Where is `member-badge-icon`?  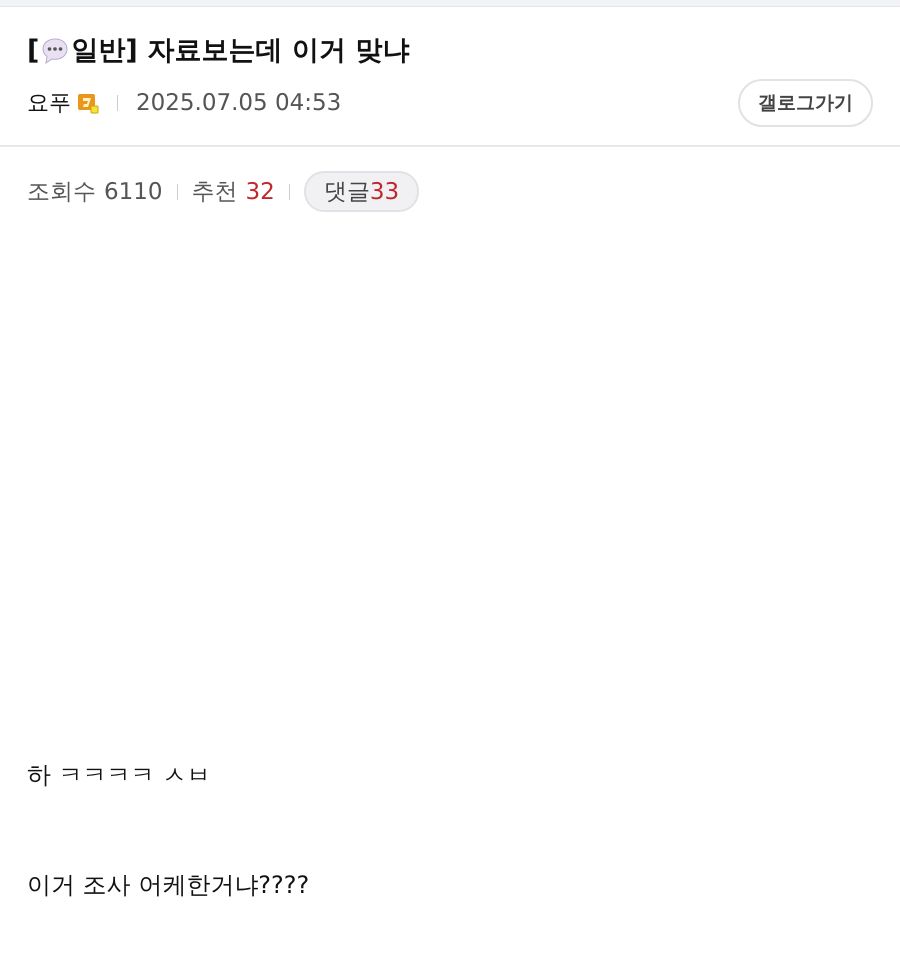 member-badge-icon is located at coordinates (88, 103).